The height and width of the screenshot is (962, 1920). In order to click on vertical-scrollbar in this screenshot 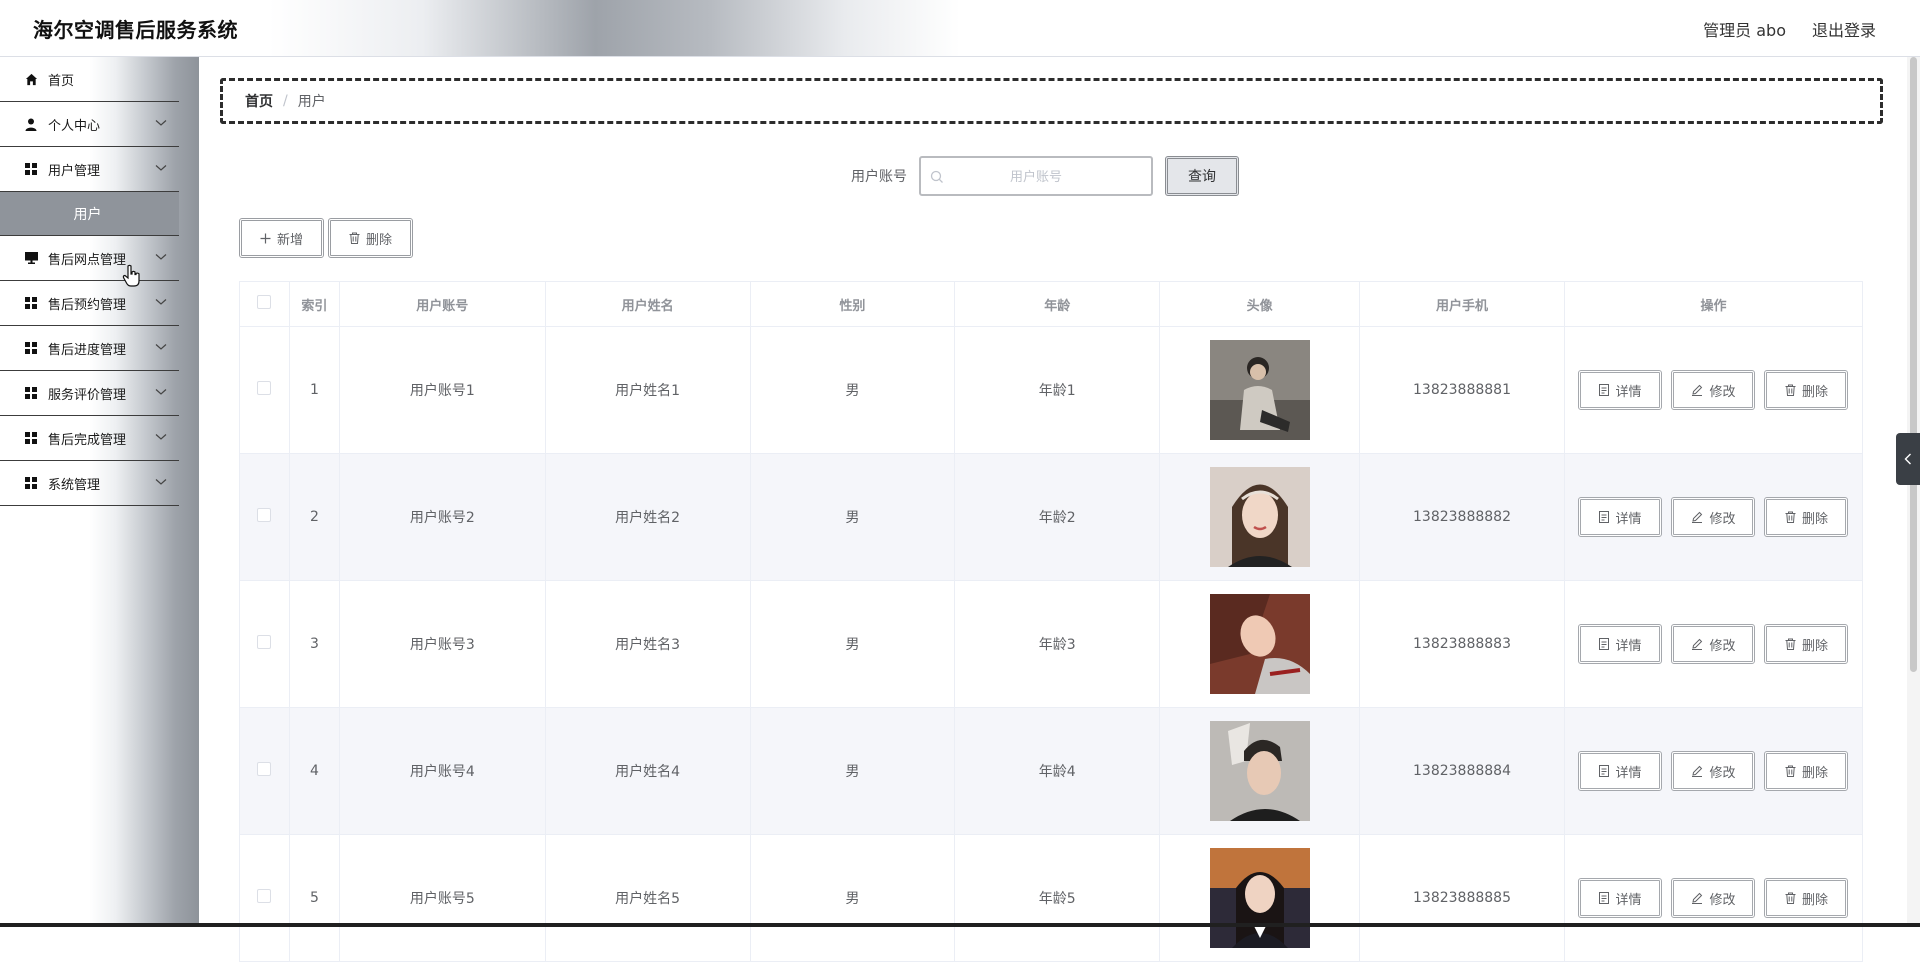, I will do `click(1913, 492)`.